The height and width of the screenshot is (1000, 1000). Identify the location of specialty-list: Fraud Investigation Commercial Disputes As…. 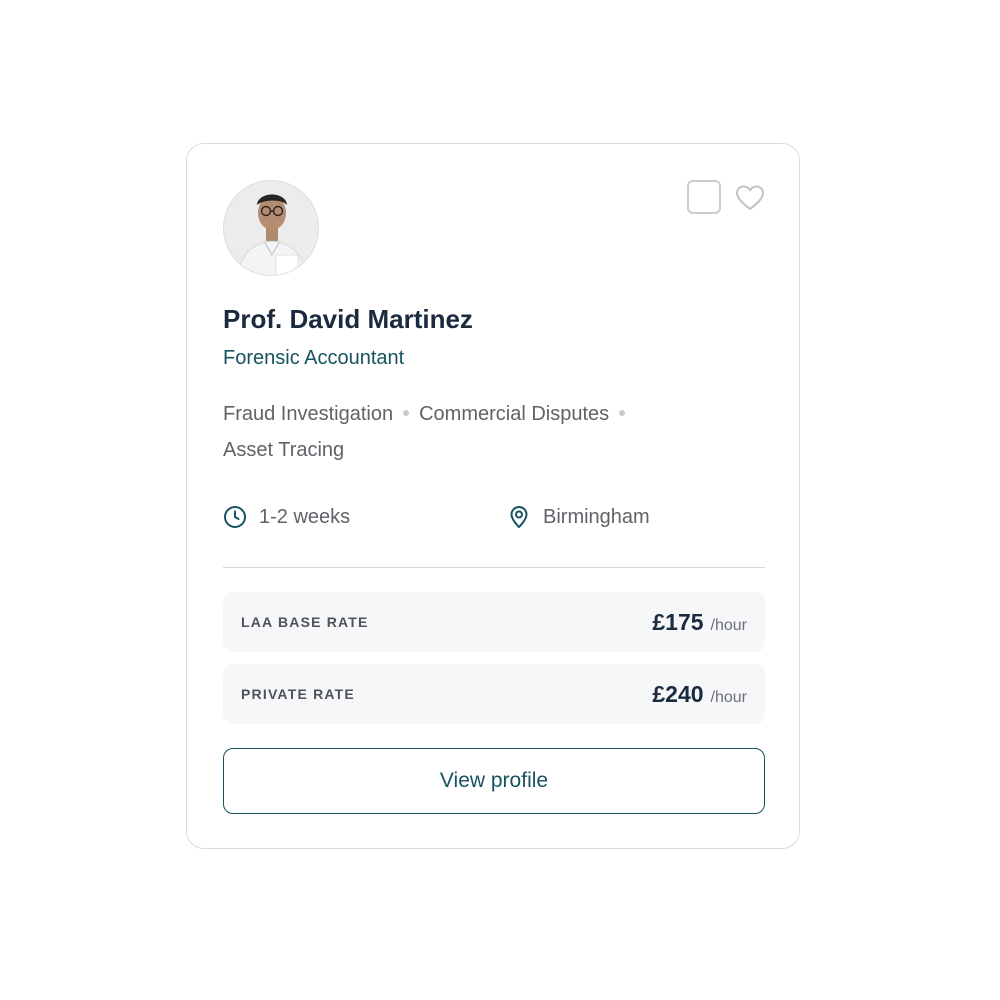
(483, 432).